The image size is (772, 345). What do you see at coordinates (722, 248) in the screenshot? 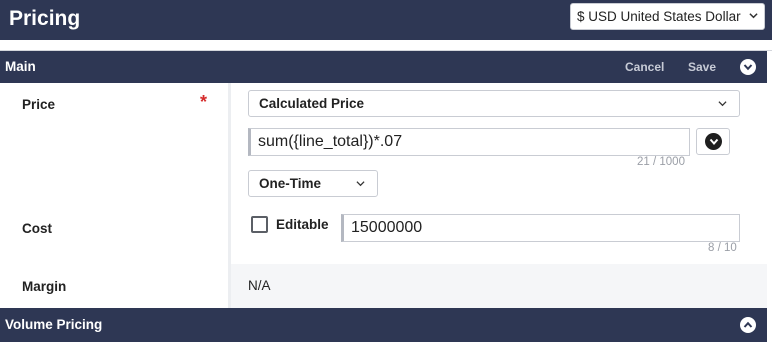
I see `cost-char-counter: 8 / 10` at bounding box center [722, 248].